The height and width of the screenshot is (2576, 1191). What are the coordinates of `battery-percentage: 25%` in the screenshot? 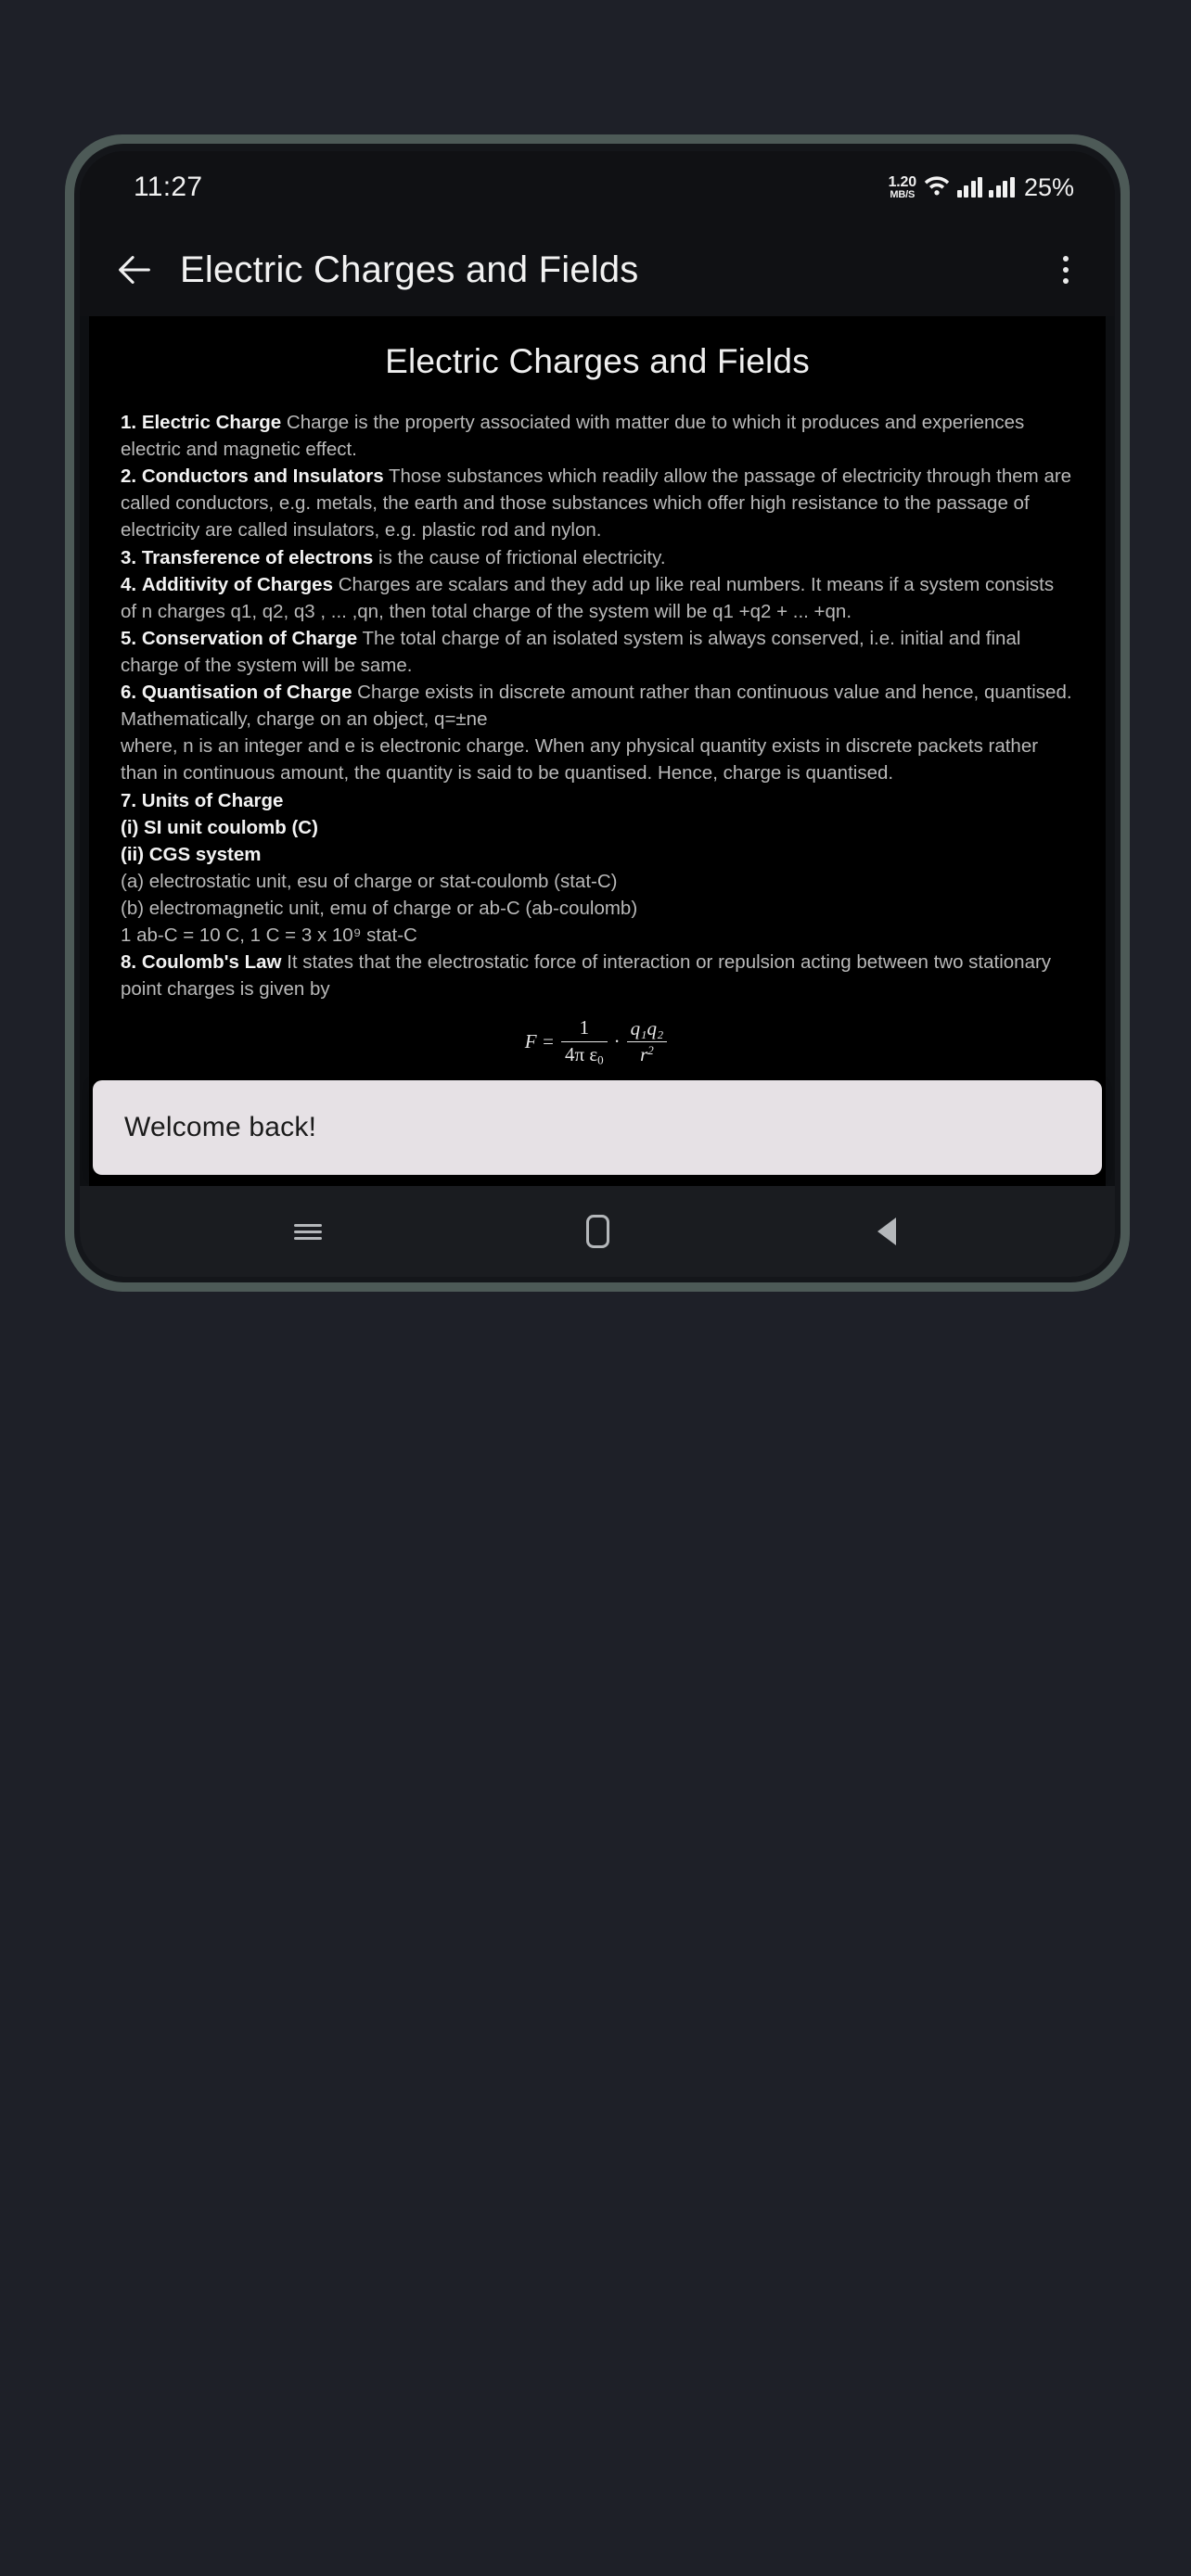 It's located at (1048, 186).